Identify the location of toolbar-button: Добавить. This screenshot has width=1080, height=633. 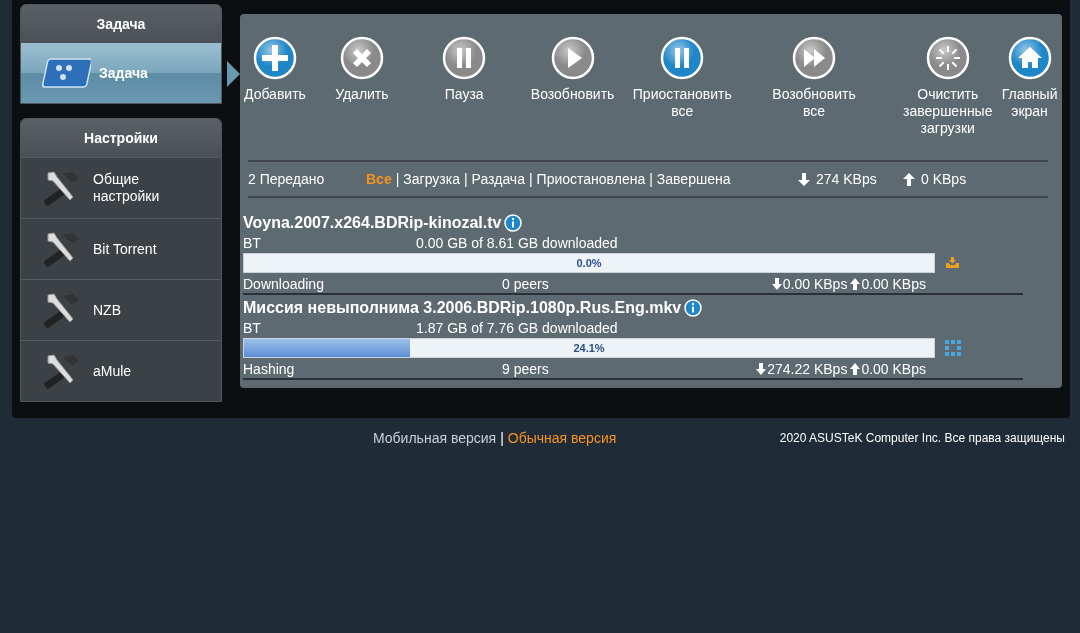
(275, 69).